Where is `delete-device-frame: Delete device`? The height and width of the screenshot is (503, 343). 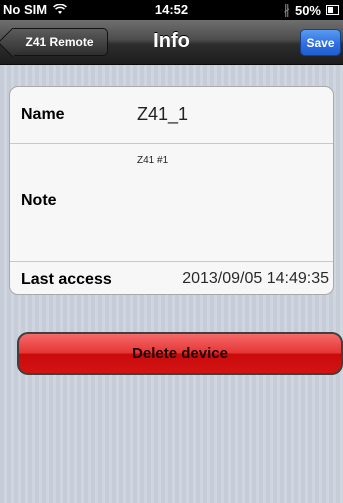
delete-device-frame: Delete device is located at coordinates (180, 353).